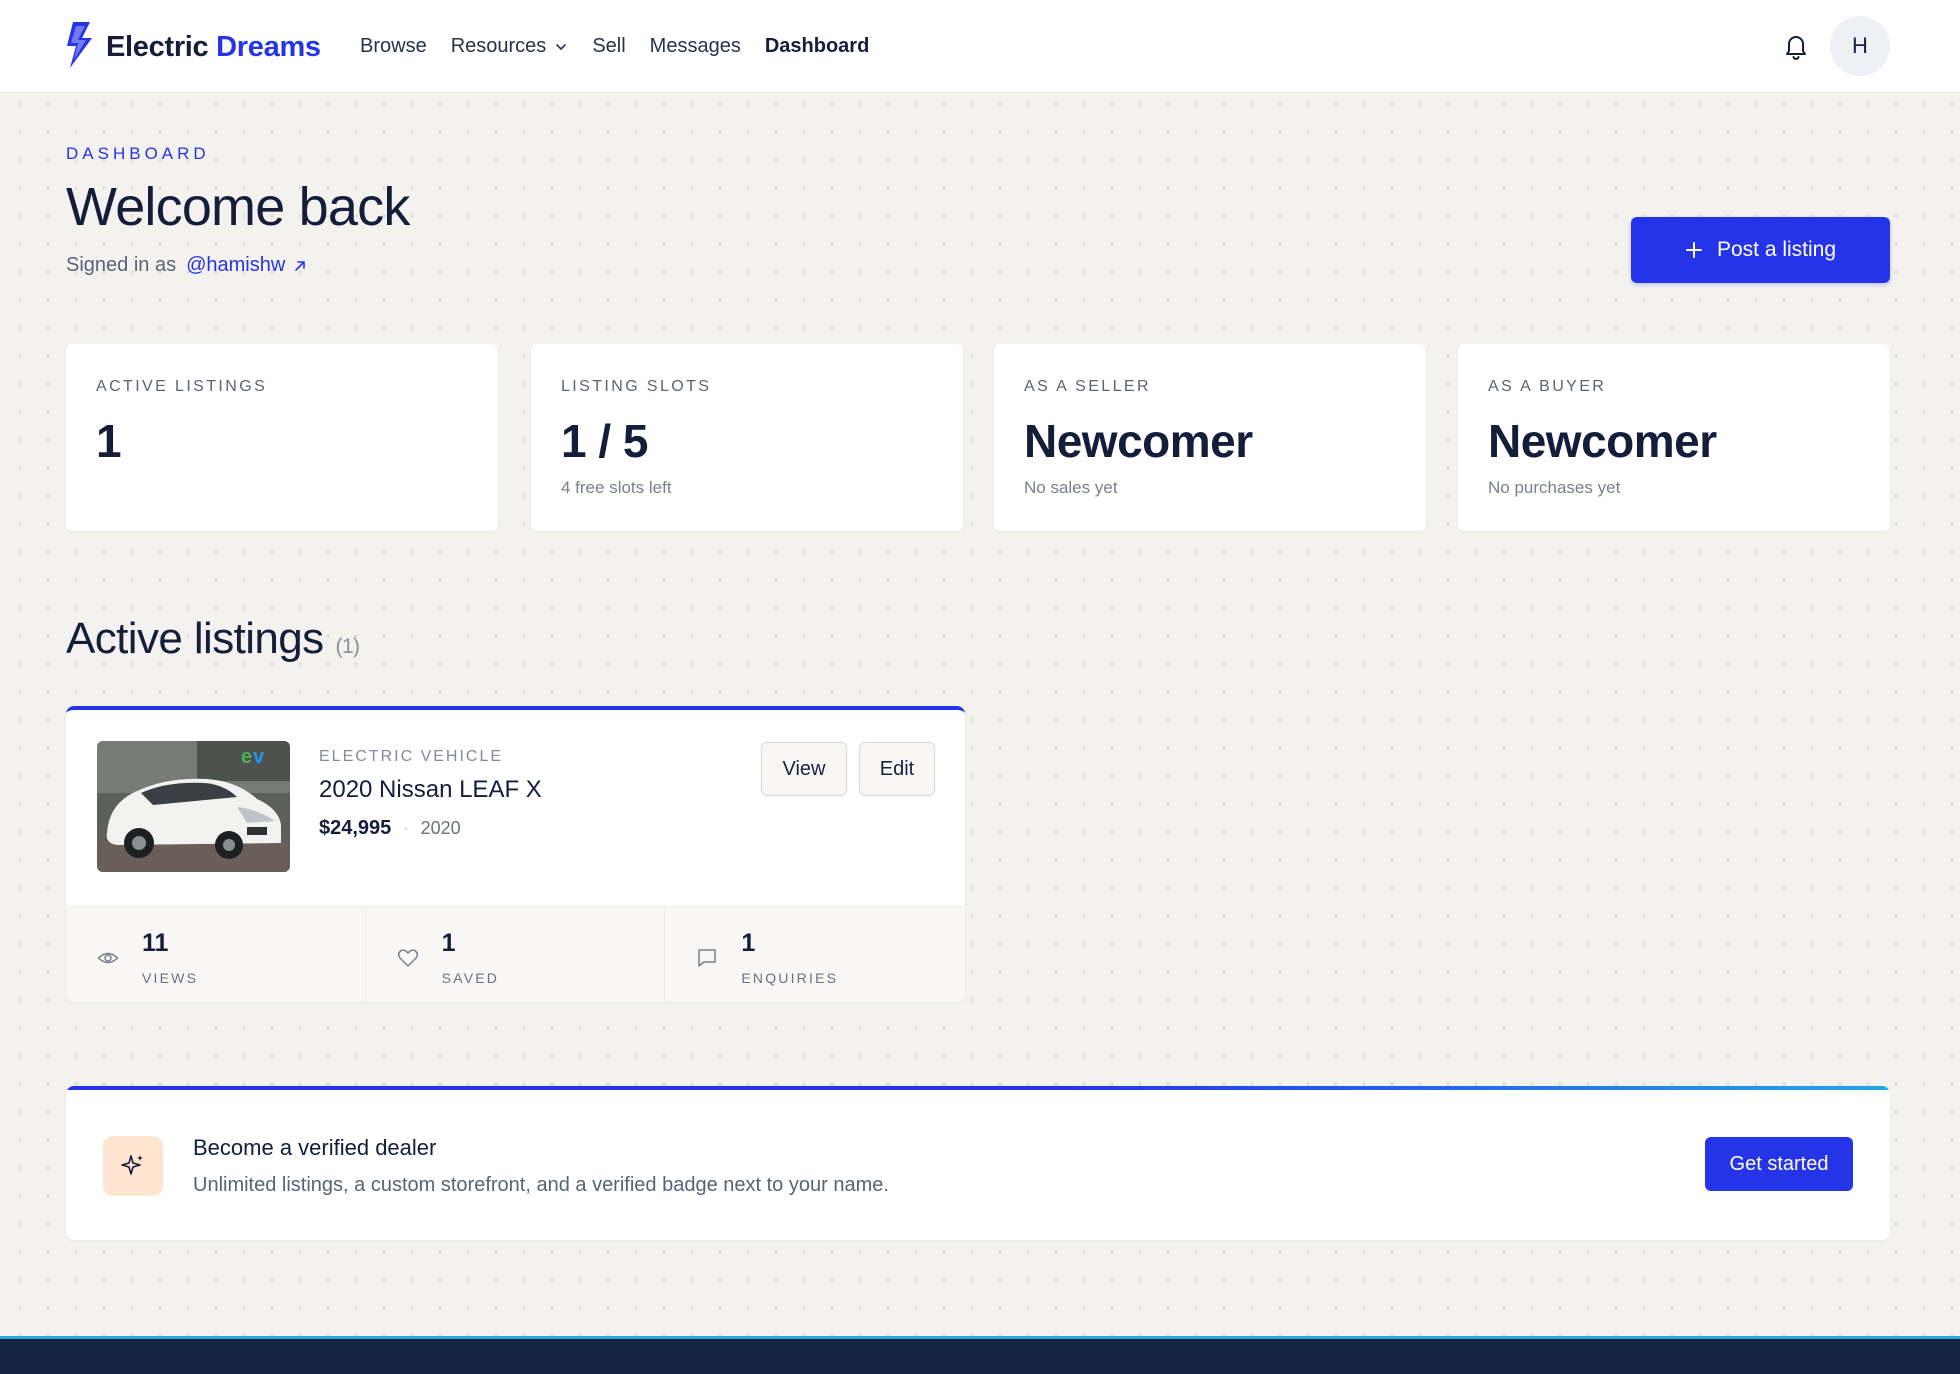 The height and width of the screenshot is (1374, 1960). What do you see at coordinates (246, 757) in the screenshot?
I see `svg-text: e` at bounding box center [246, 757].